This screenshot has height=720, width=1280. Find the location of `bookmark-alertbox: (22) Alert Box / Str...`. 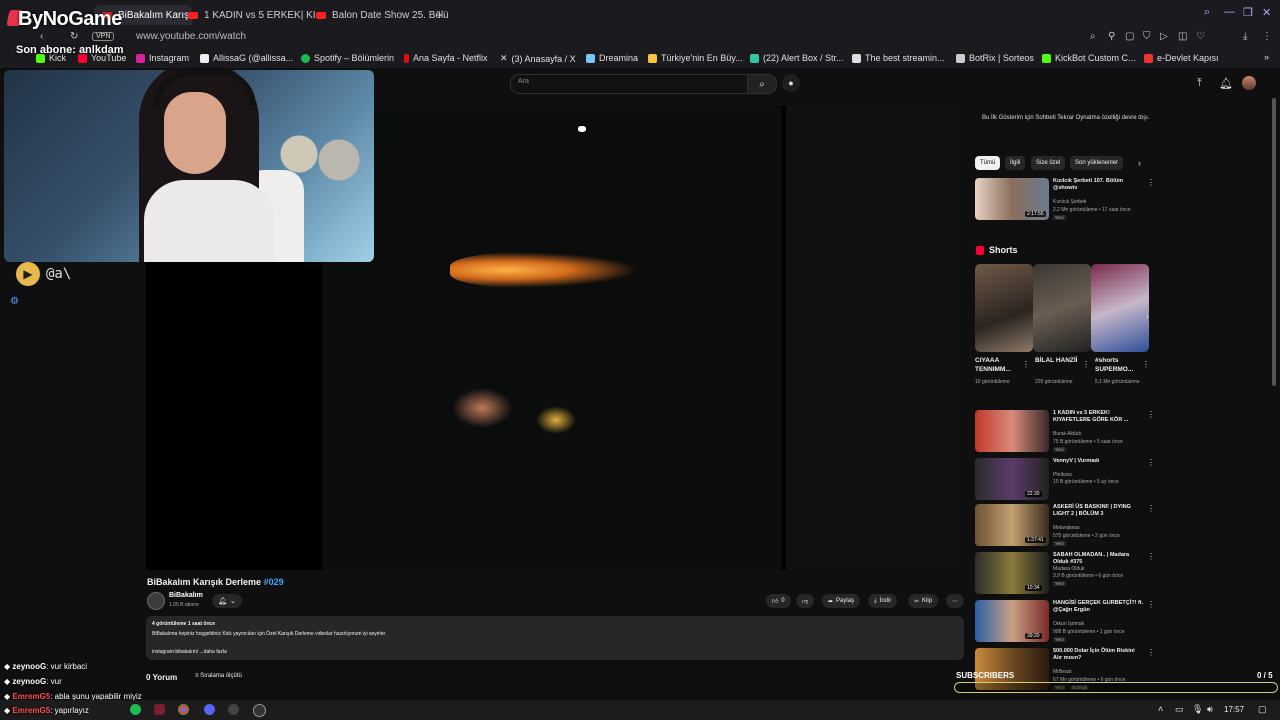

bookmark-alertbox: (22) Alert Box / Str... is located at coordinates (797, 58).